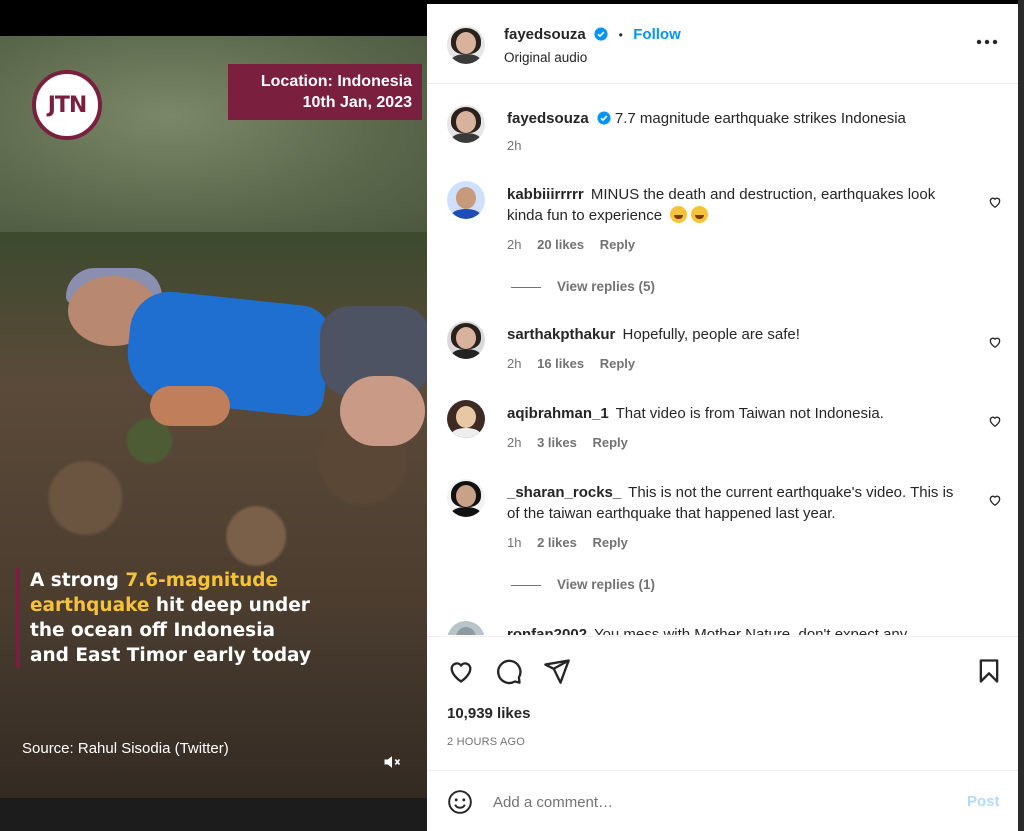 The width and height of the screenshot is (1024, 831). What do you see at coordinates (548, 118) in the screenshot?
I see `caption-username: fayedsouza` at bounding box center [548, 118].